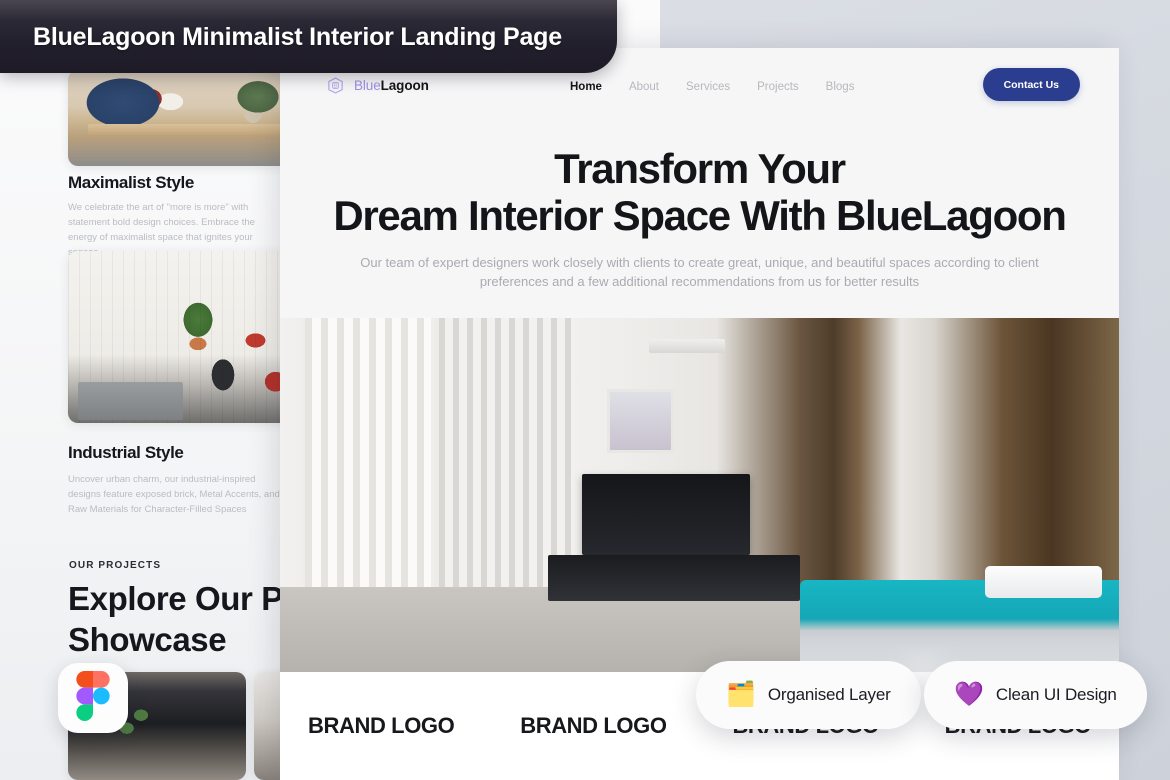 This screenshot has height=780, width=1170. Describe the element at coordinates (1056, 694) in the screenshot. I see `feature-pill-label-clean-ui-design: Clean UI Design` at that location.